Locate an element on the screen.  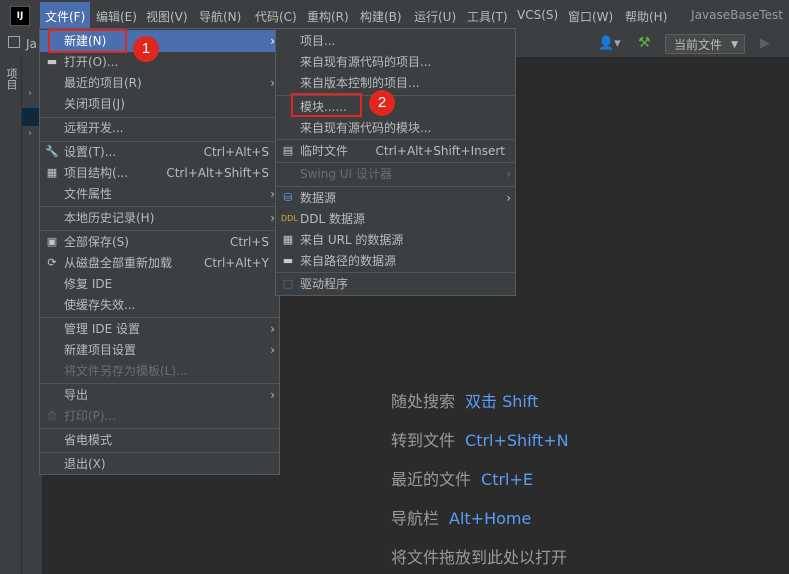
menu-item-exit: 退出(X) is located at coordinates (159, 464).